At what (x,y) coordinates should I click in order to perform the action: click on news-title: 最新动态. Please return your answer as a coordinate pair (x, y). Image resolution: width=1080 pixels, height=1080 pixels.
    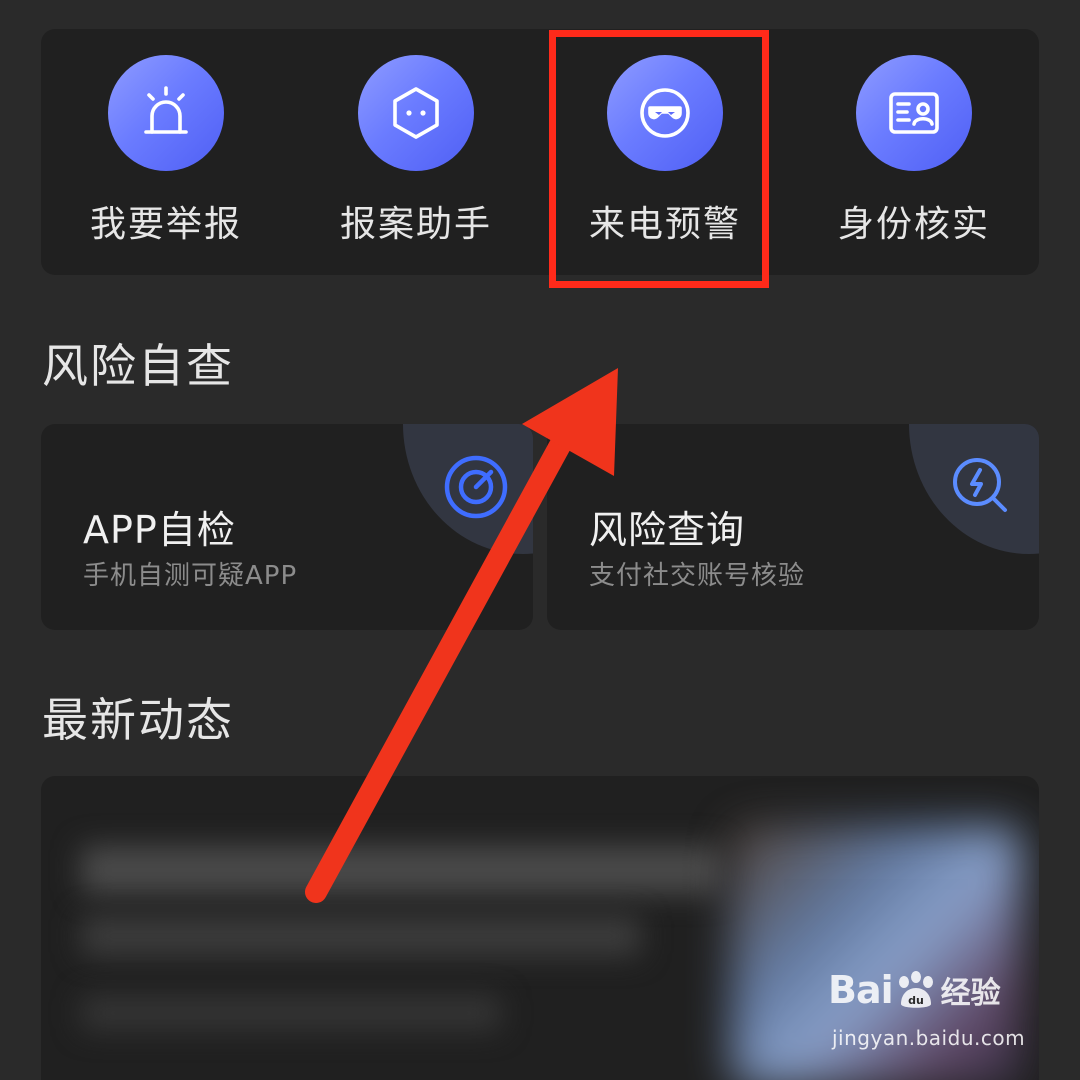
    Looking at the image, I should click on (138, 720).